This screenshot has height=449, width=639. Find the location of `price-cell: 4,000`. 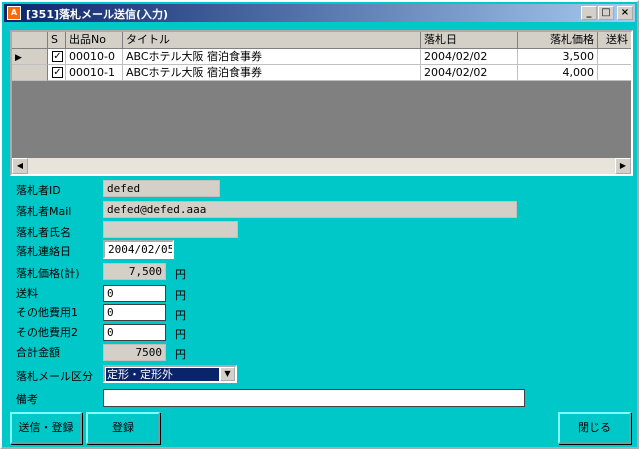

price-cell: 4,000 is located at coordinates (558, 73).